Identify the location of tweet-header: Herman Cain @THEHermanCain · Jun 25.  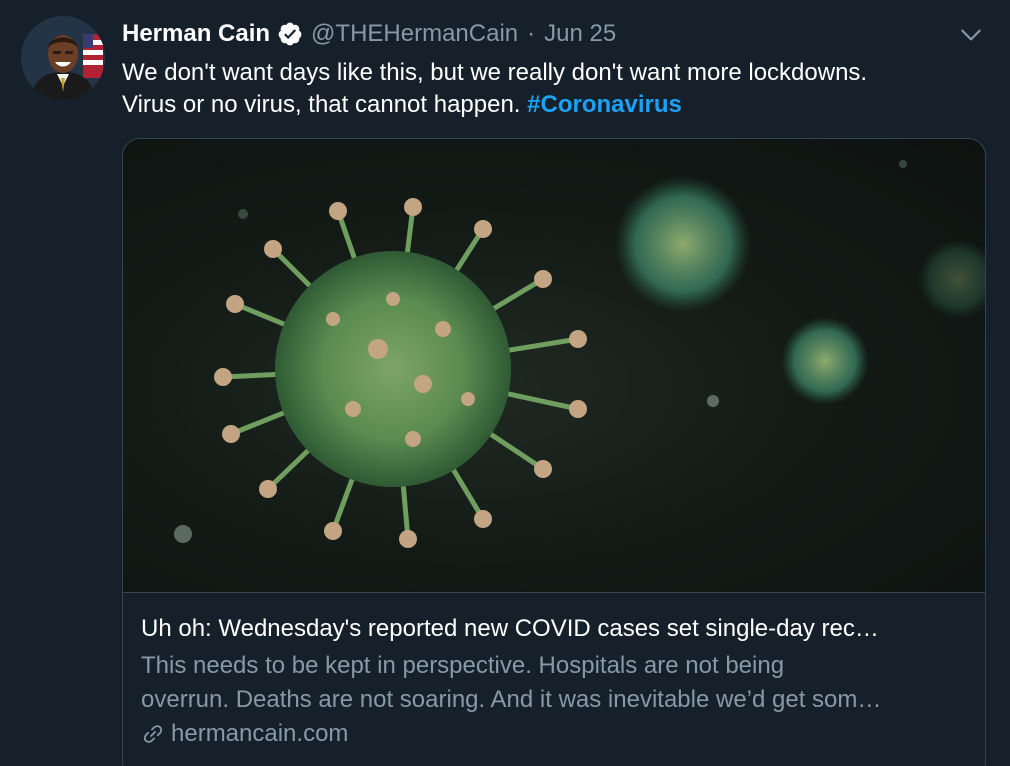
(369, 34).